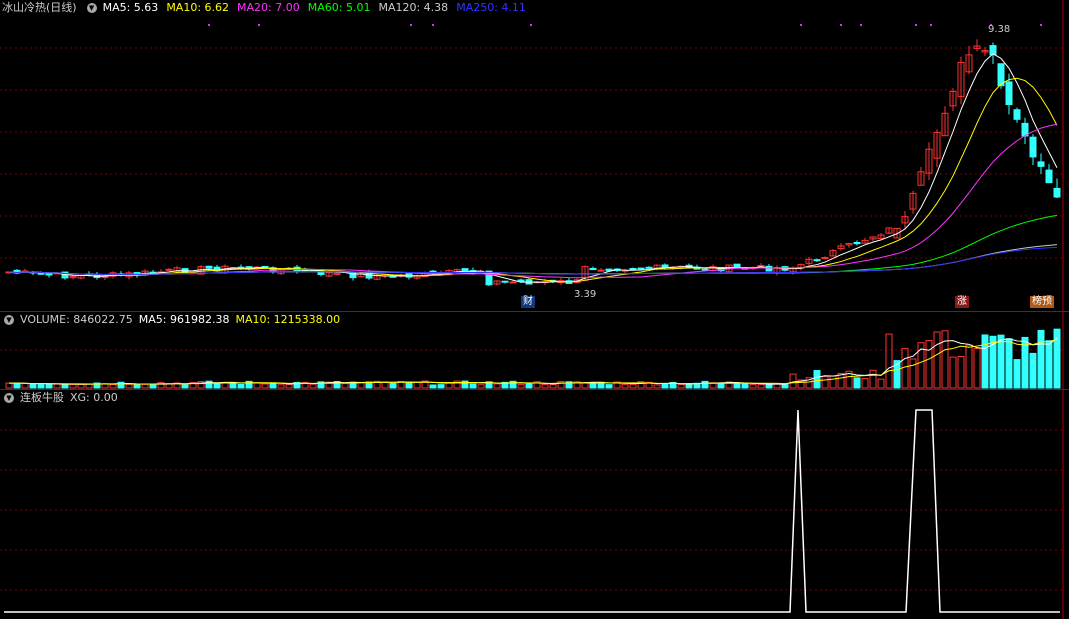 The image size is (1069, 619). Describe the element at coordinates (533, 245) in the screenshot. I see `ma60-line` at that location.